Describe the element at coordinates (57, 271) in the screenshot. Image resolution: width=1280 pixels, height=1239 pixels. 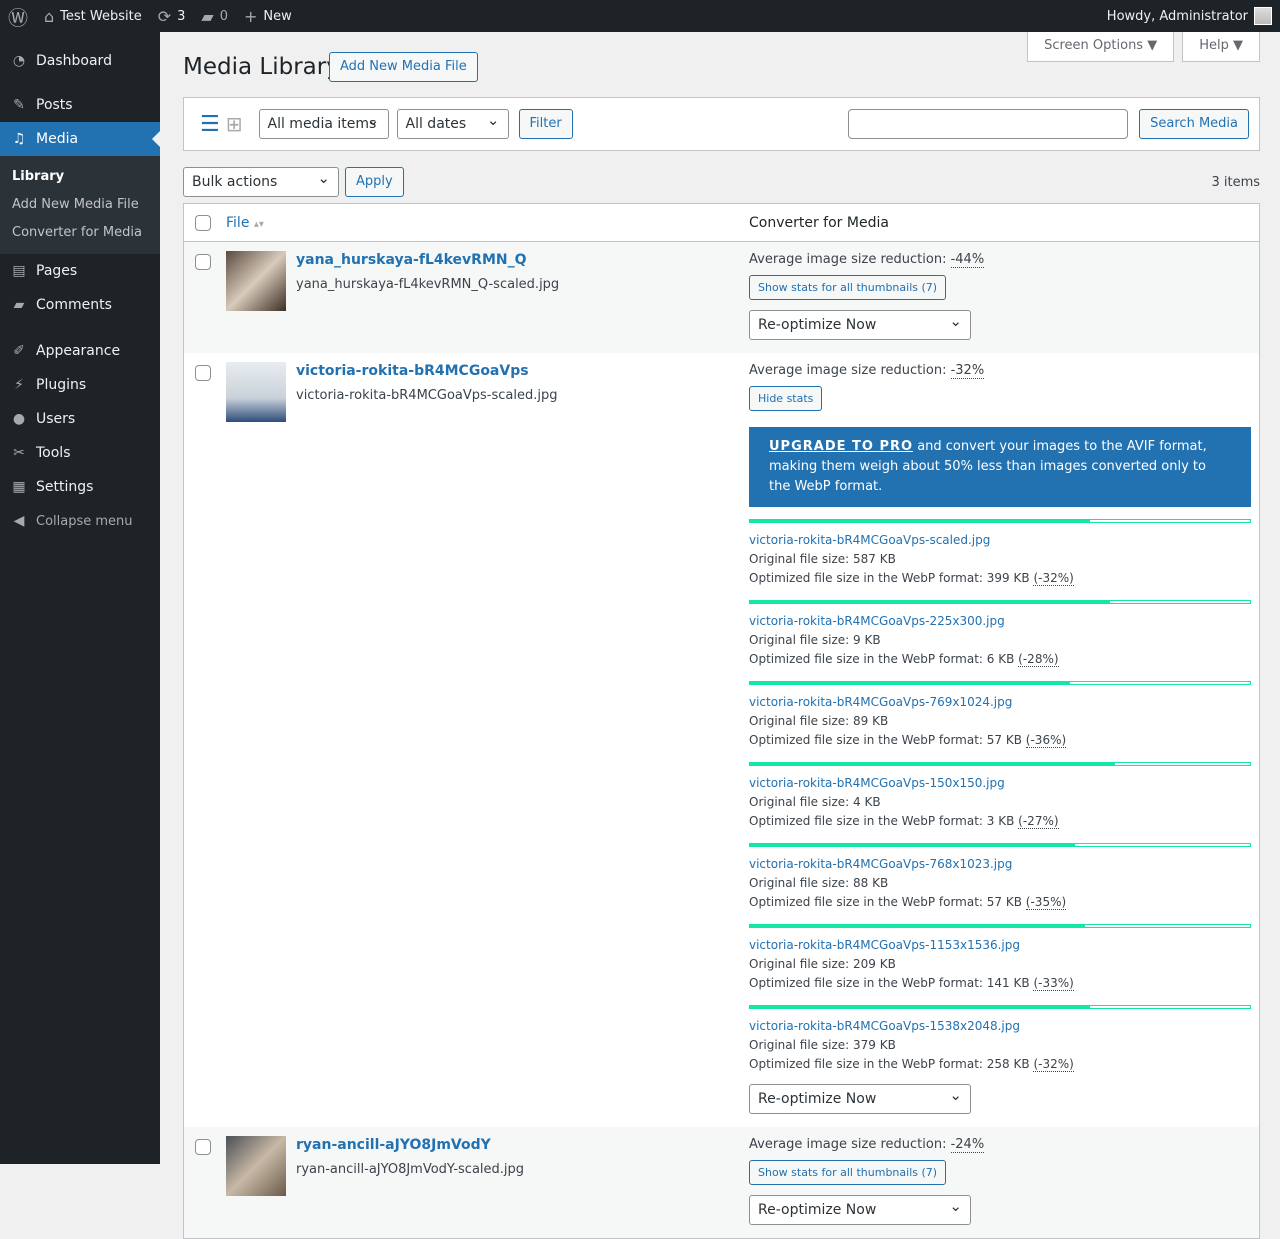
I see `menu-label: Pages` at that location.